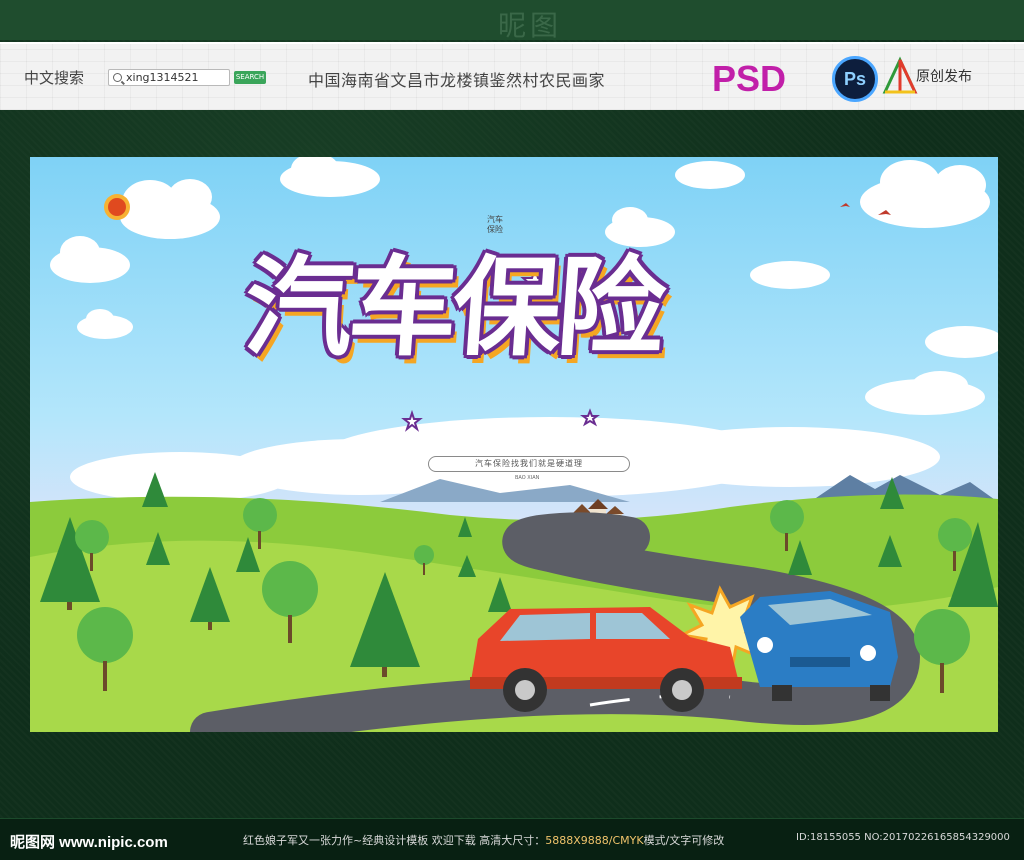  Describe the element at coordinates (495, 219) in the screenshot. I see `small-logo-line: 汽车` at that location.